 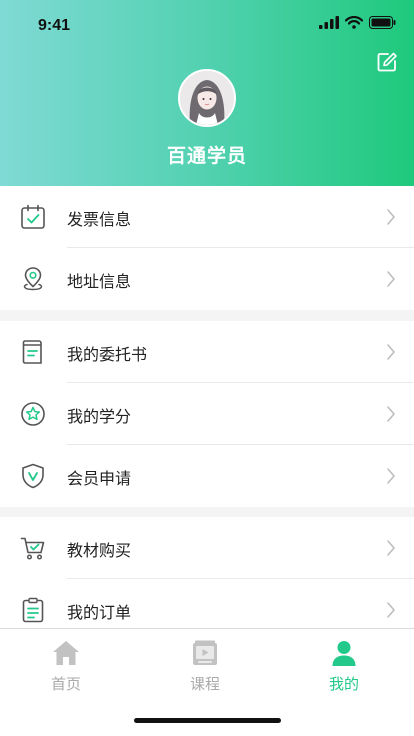 I want to click on menu-item-authorization: 我的委托书, so click(x=207, y=352).